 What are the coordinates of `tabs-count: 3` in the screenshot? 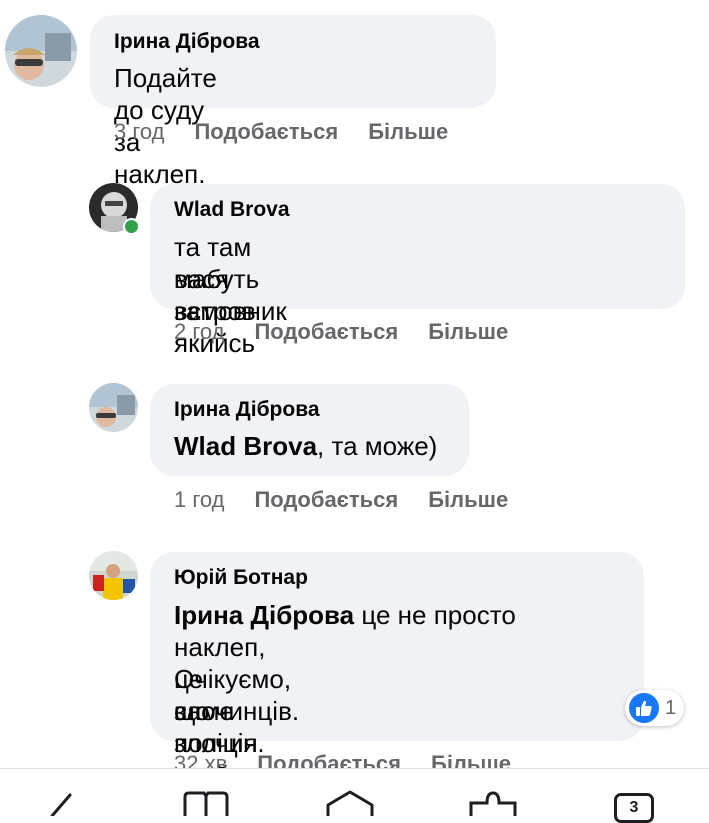 It's located at (634, 807).